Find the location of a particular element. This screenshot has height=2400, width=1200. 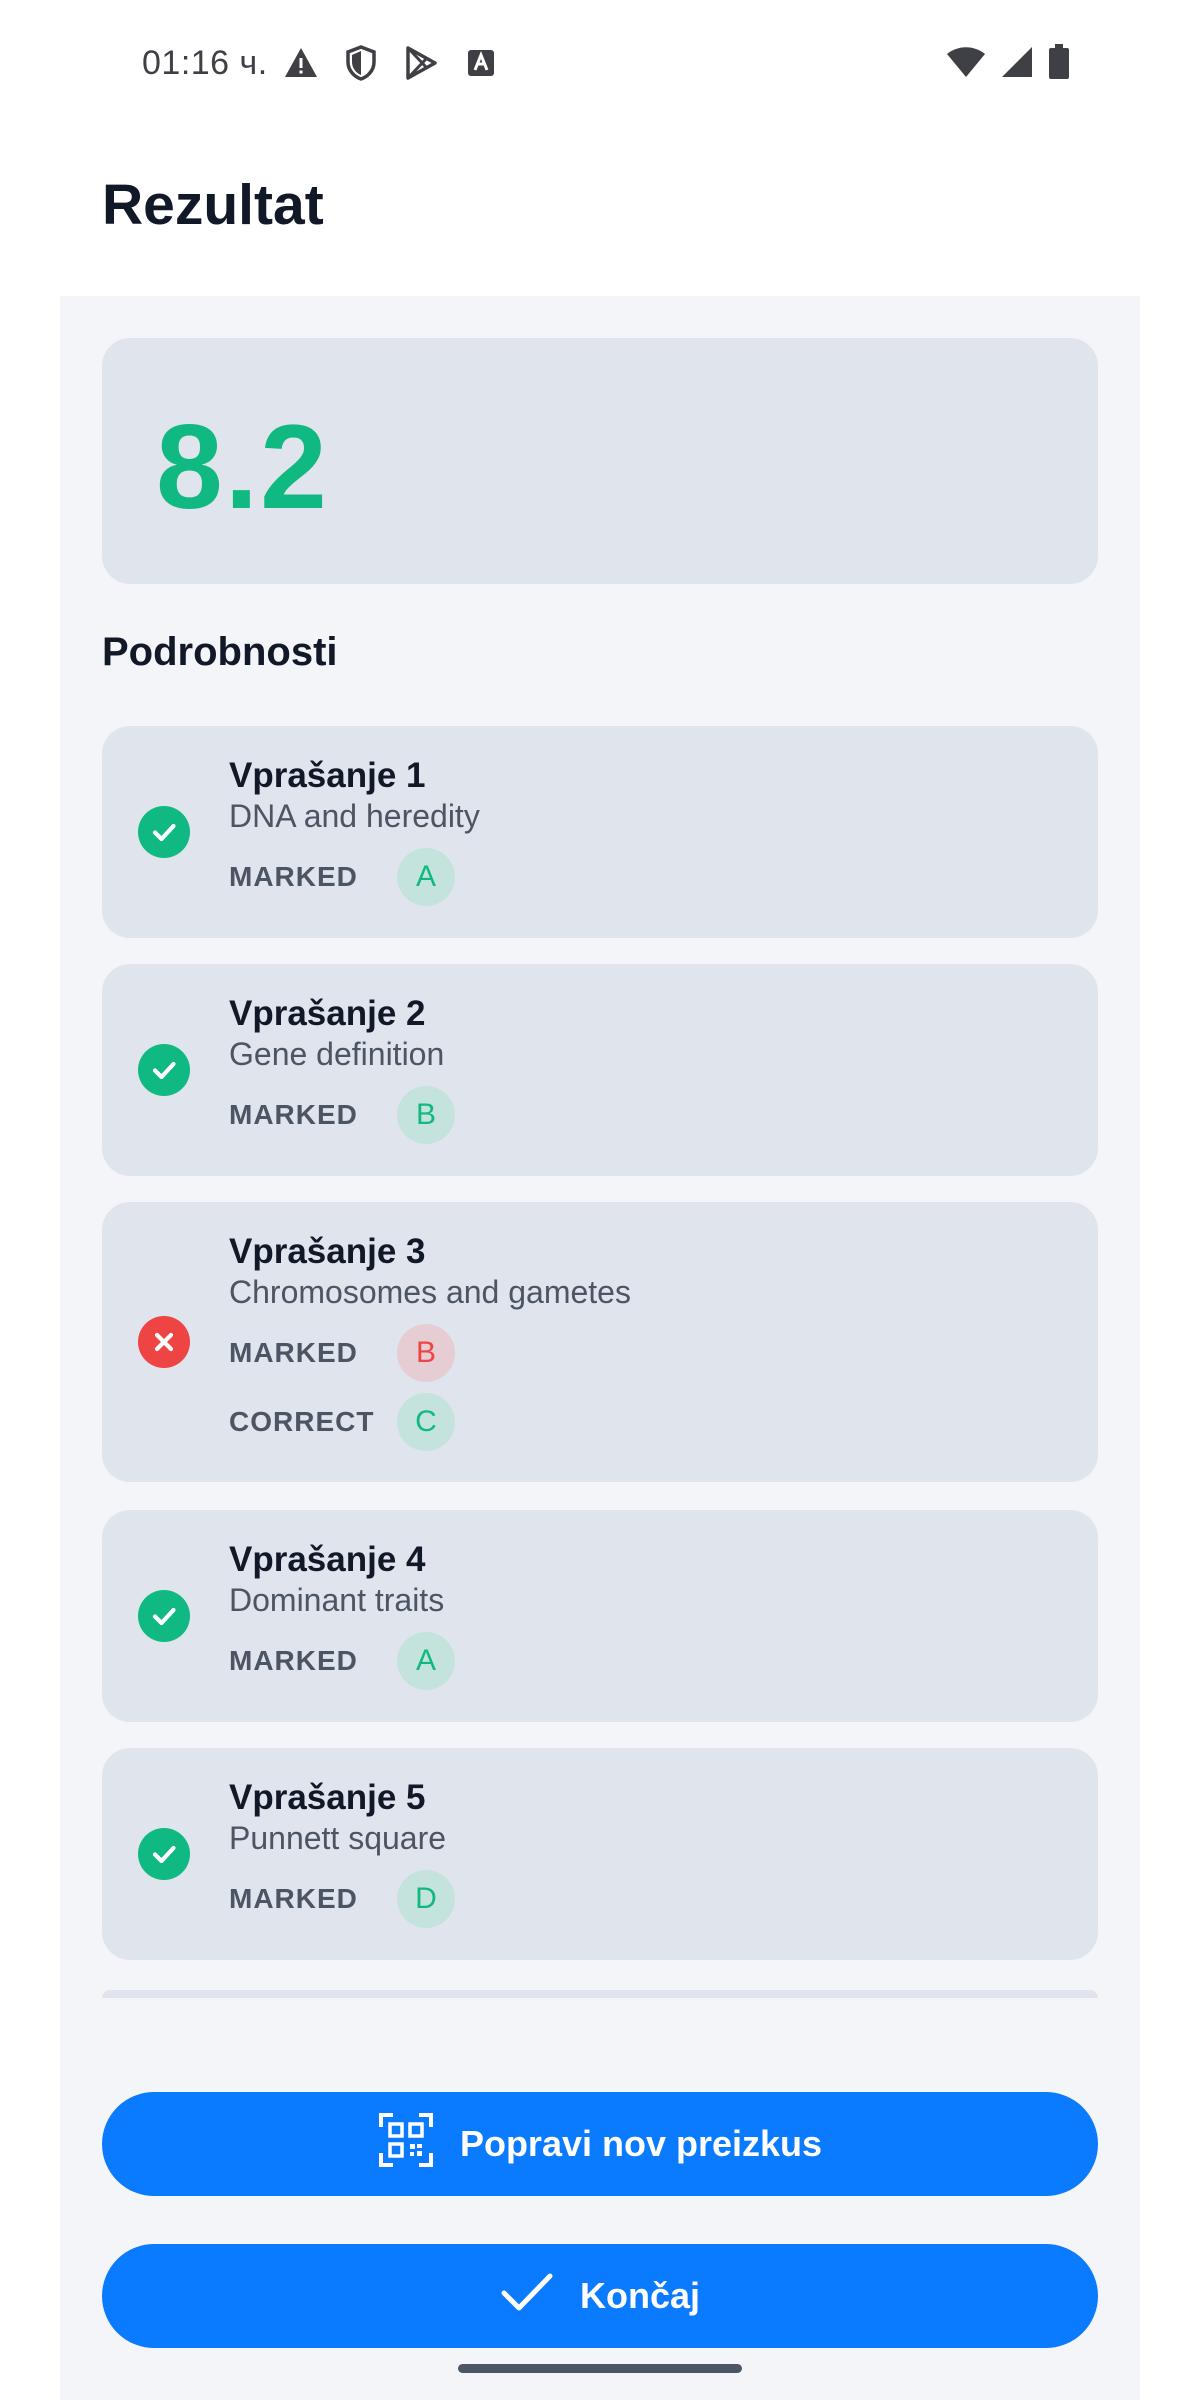

finish-button: Končaj is located at coordinates (600, 2296).